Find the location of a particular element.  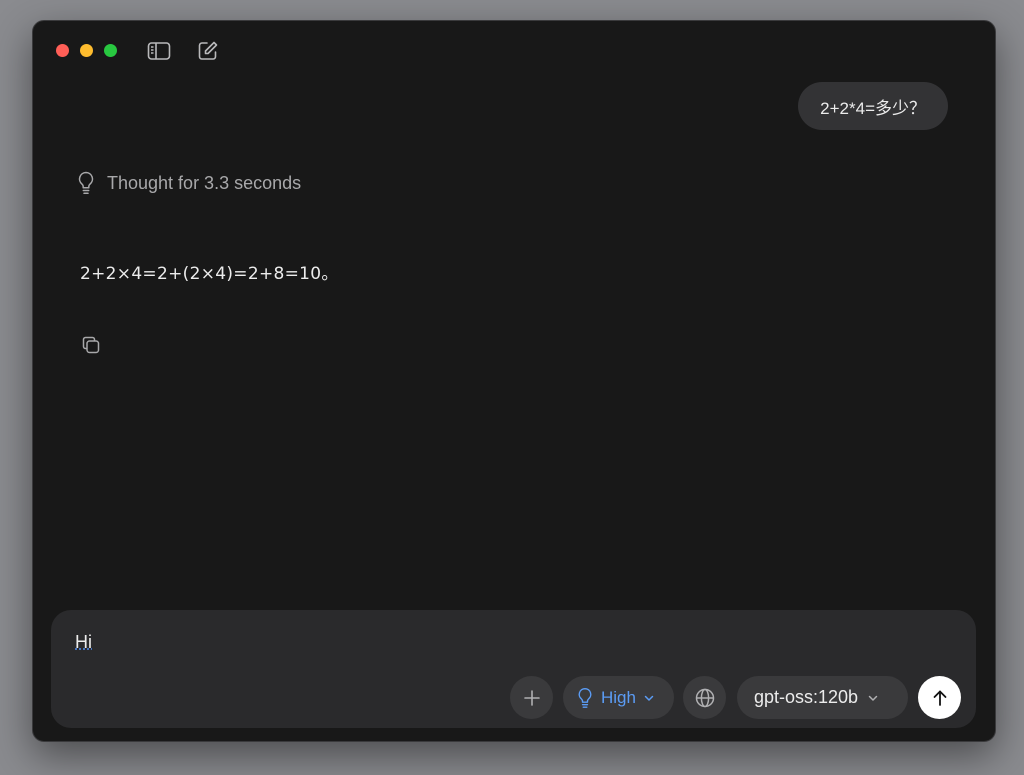

zoom-window-button is located at coordinates (110, 50).